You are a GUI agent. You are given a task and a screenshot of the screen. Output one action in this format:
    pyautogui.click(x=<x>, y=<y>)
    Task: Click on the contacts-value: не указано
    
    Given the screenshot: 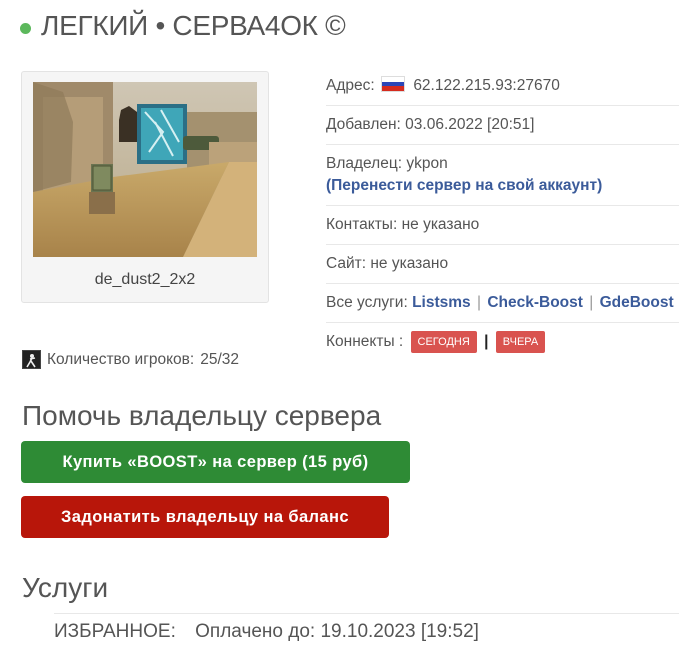 What is the action you would take?
    pyautogui.click(x=440, y=224)
    